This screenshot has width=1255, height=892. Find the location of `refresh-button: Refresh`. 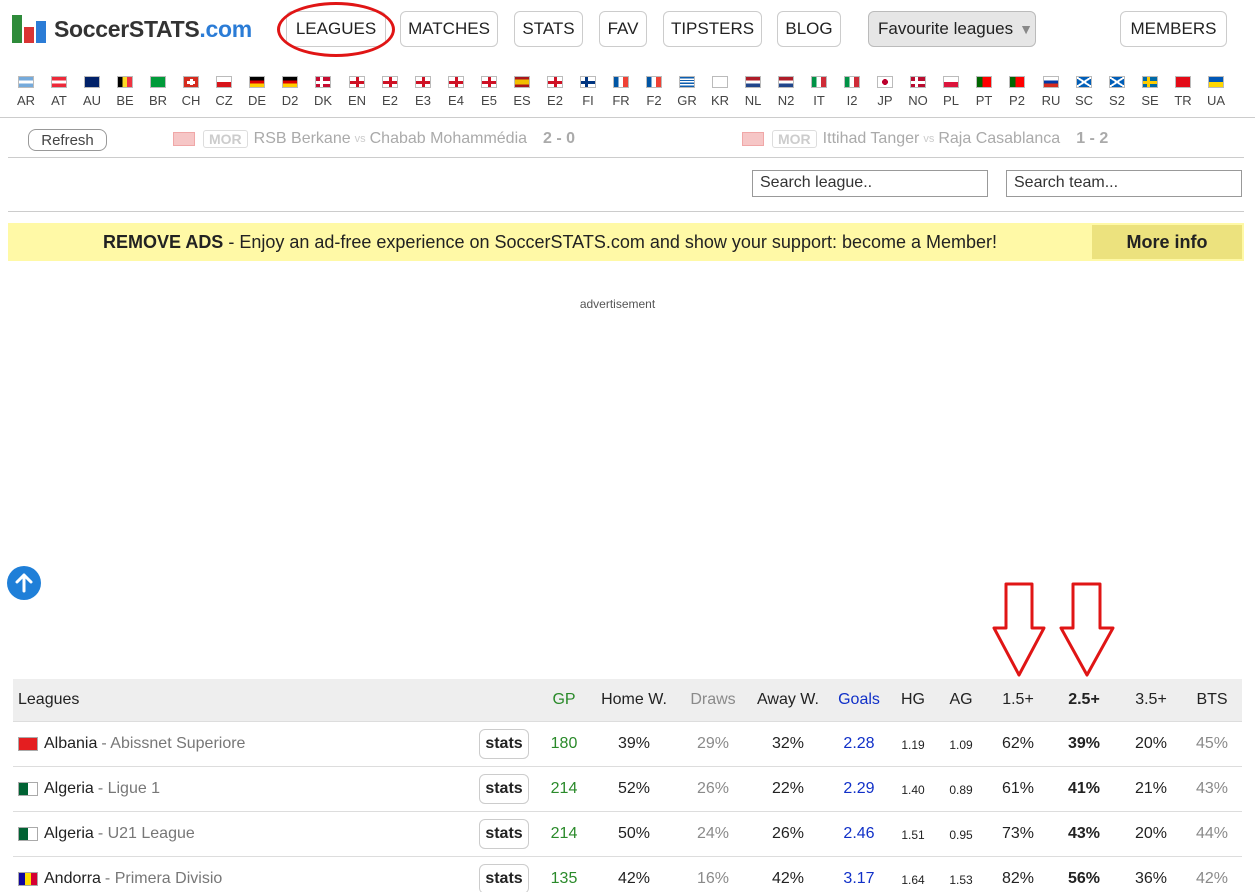

refresh-button: Refresh is located at coordinates (67, 140).